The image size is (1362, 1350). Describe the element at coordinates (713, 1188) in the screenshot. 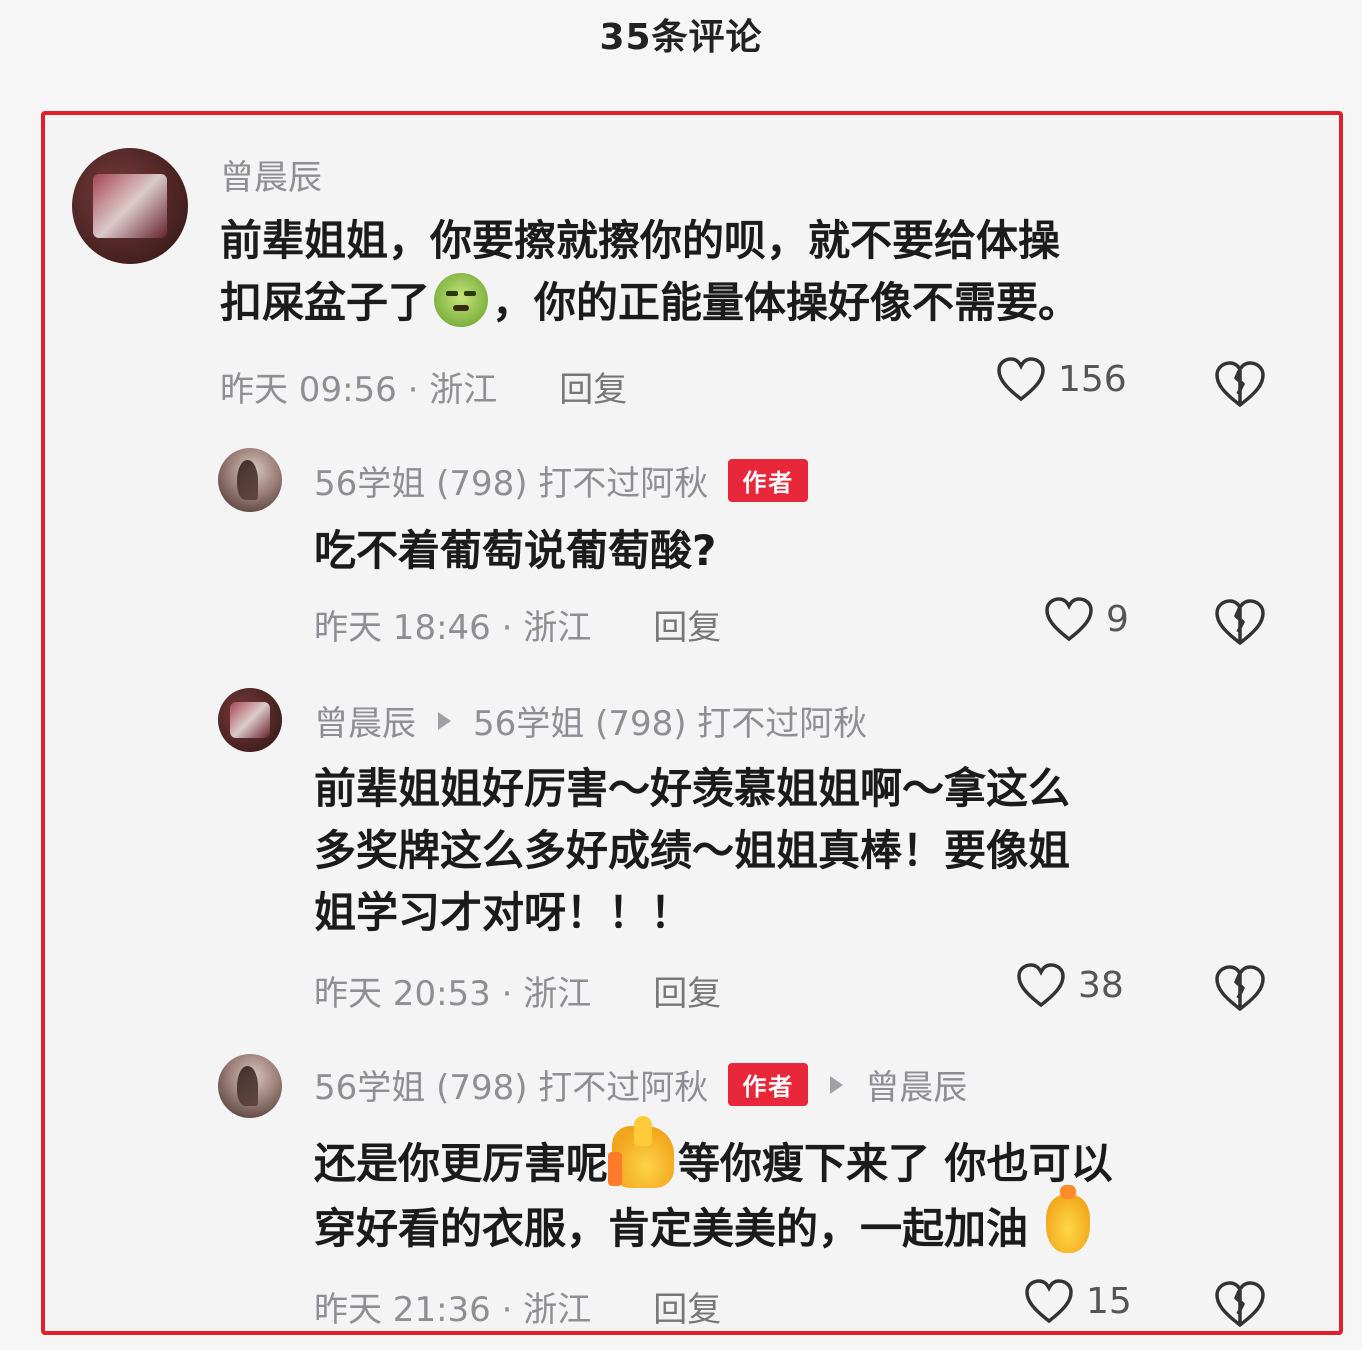

I see `comment-text: 还是你更厉害呢 等你瘦下来了 你也可以 穿好看的衣服，肯定美美的，一起加油` at that location.